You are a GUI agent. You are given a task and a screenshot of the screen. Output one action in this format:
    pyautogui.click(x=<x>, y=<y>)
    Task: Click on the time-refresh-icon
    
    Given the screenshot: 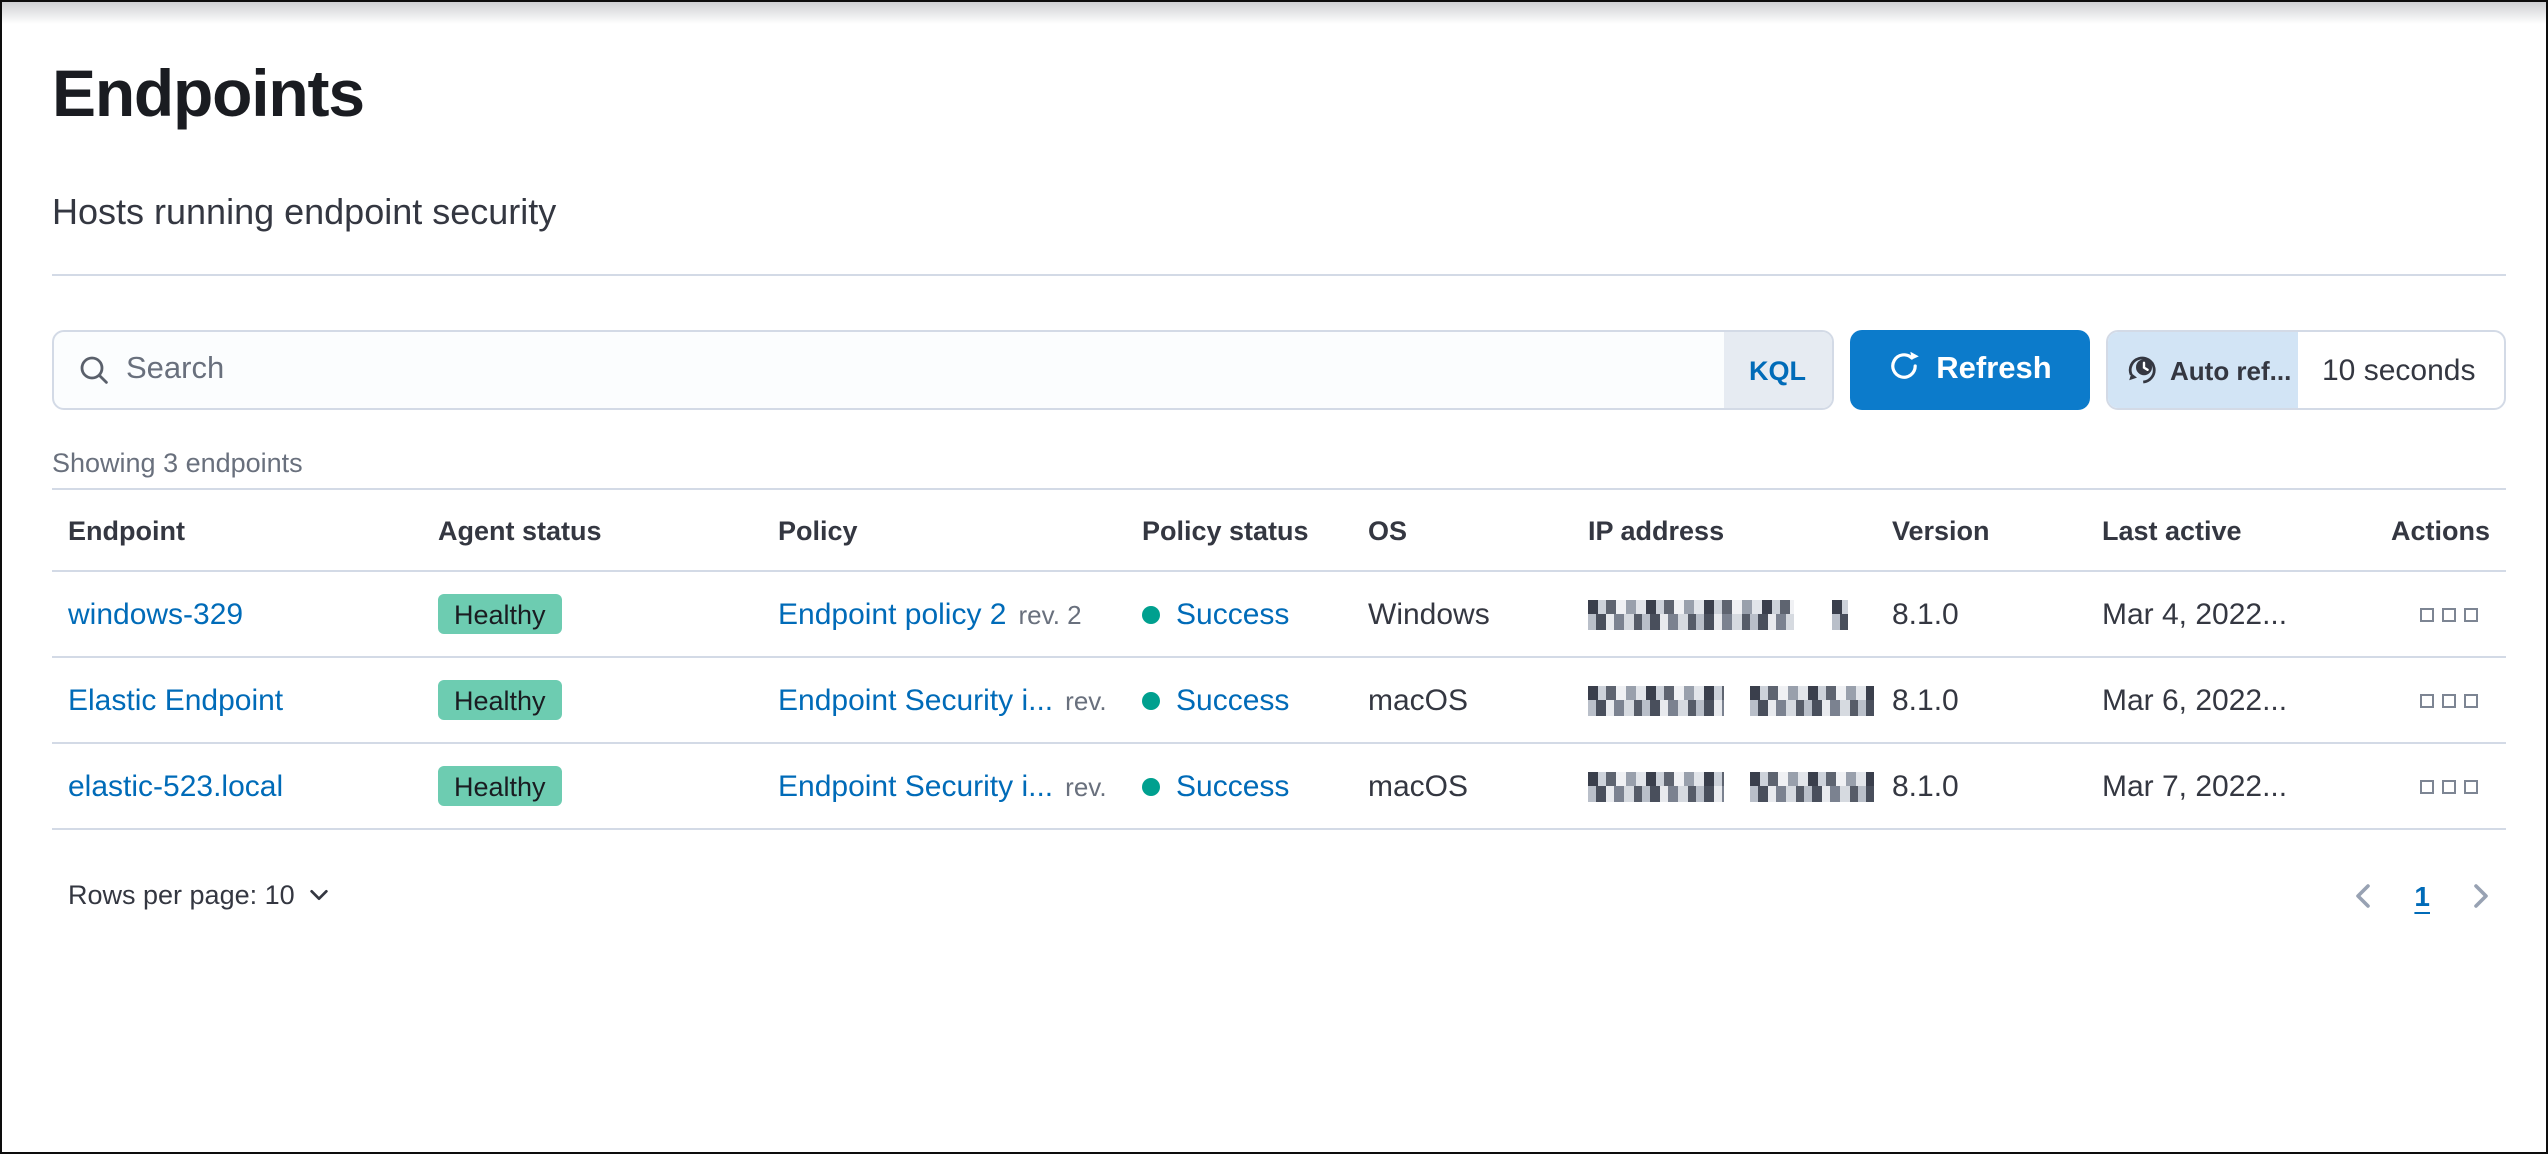 What is the action you would take?
    pyautogui.click(x=2142, y=370)
    